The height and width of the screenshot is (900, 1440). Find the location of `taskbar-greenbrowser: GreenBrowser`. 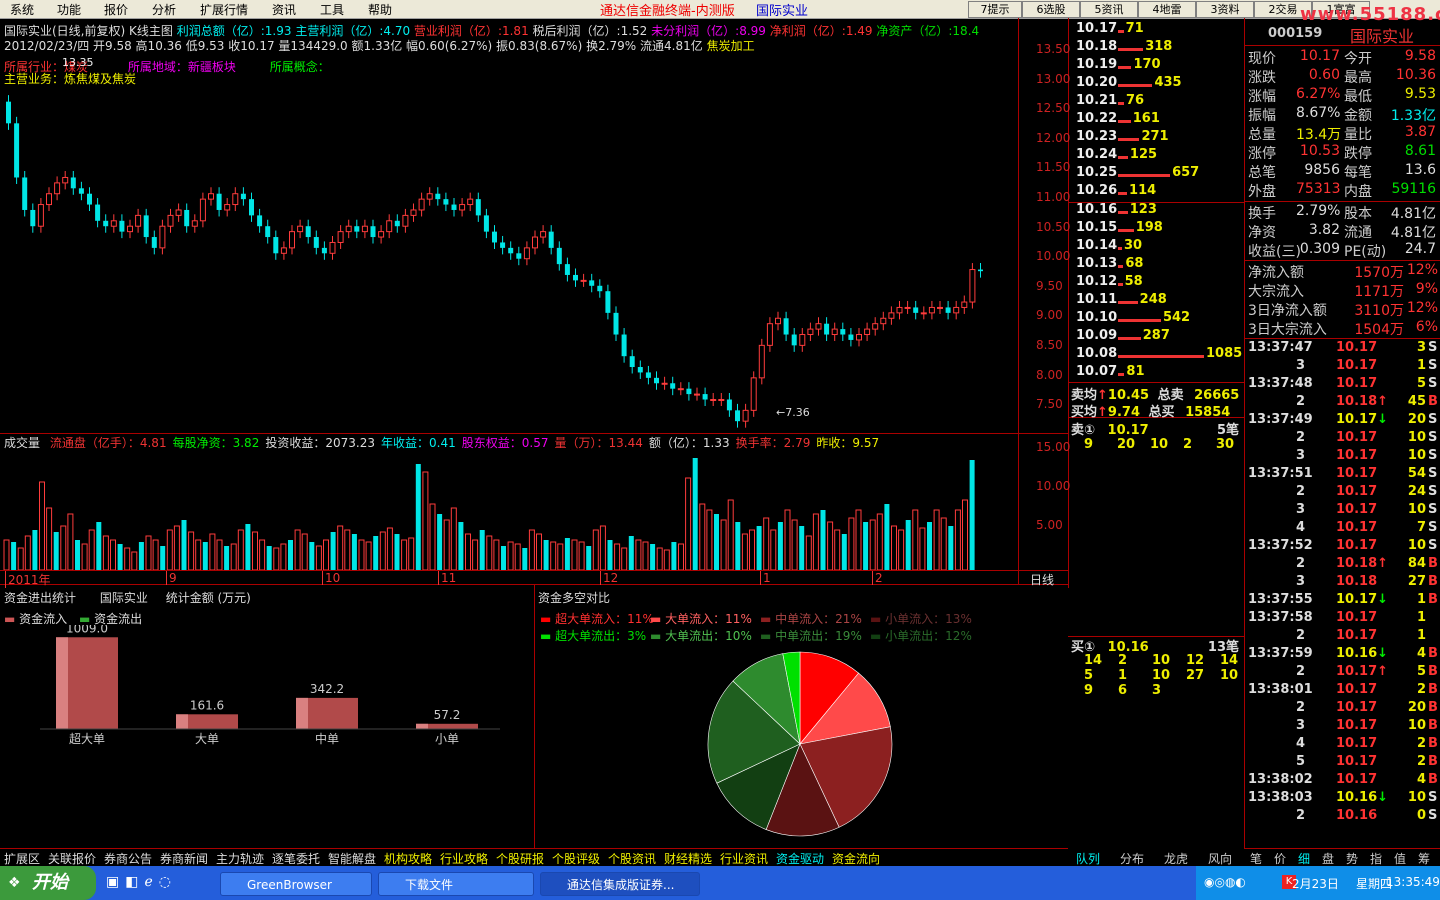

taskbar-greenbrowser: GreenBrowser is located at coordinates (296, 884).